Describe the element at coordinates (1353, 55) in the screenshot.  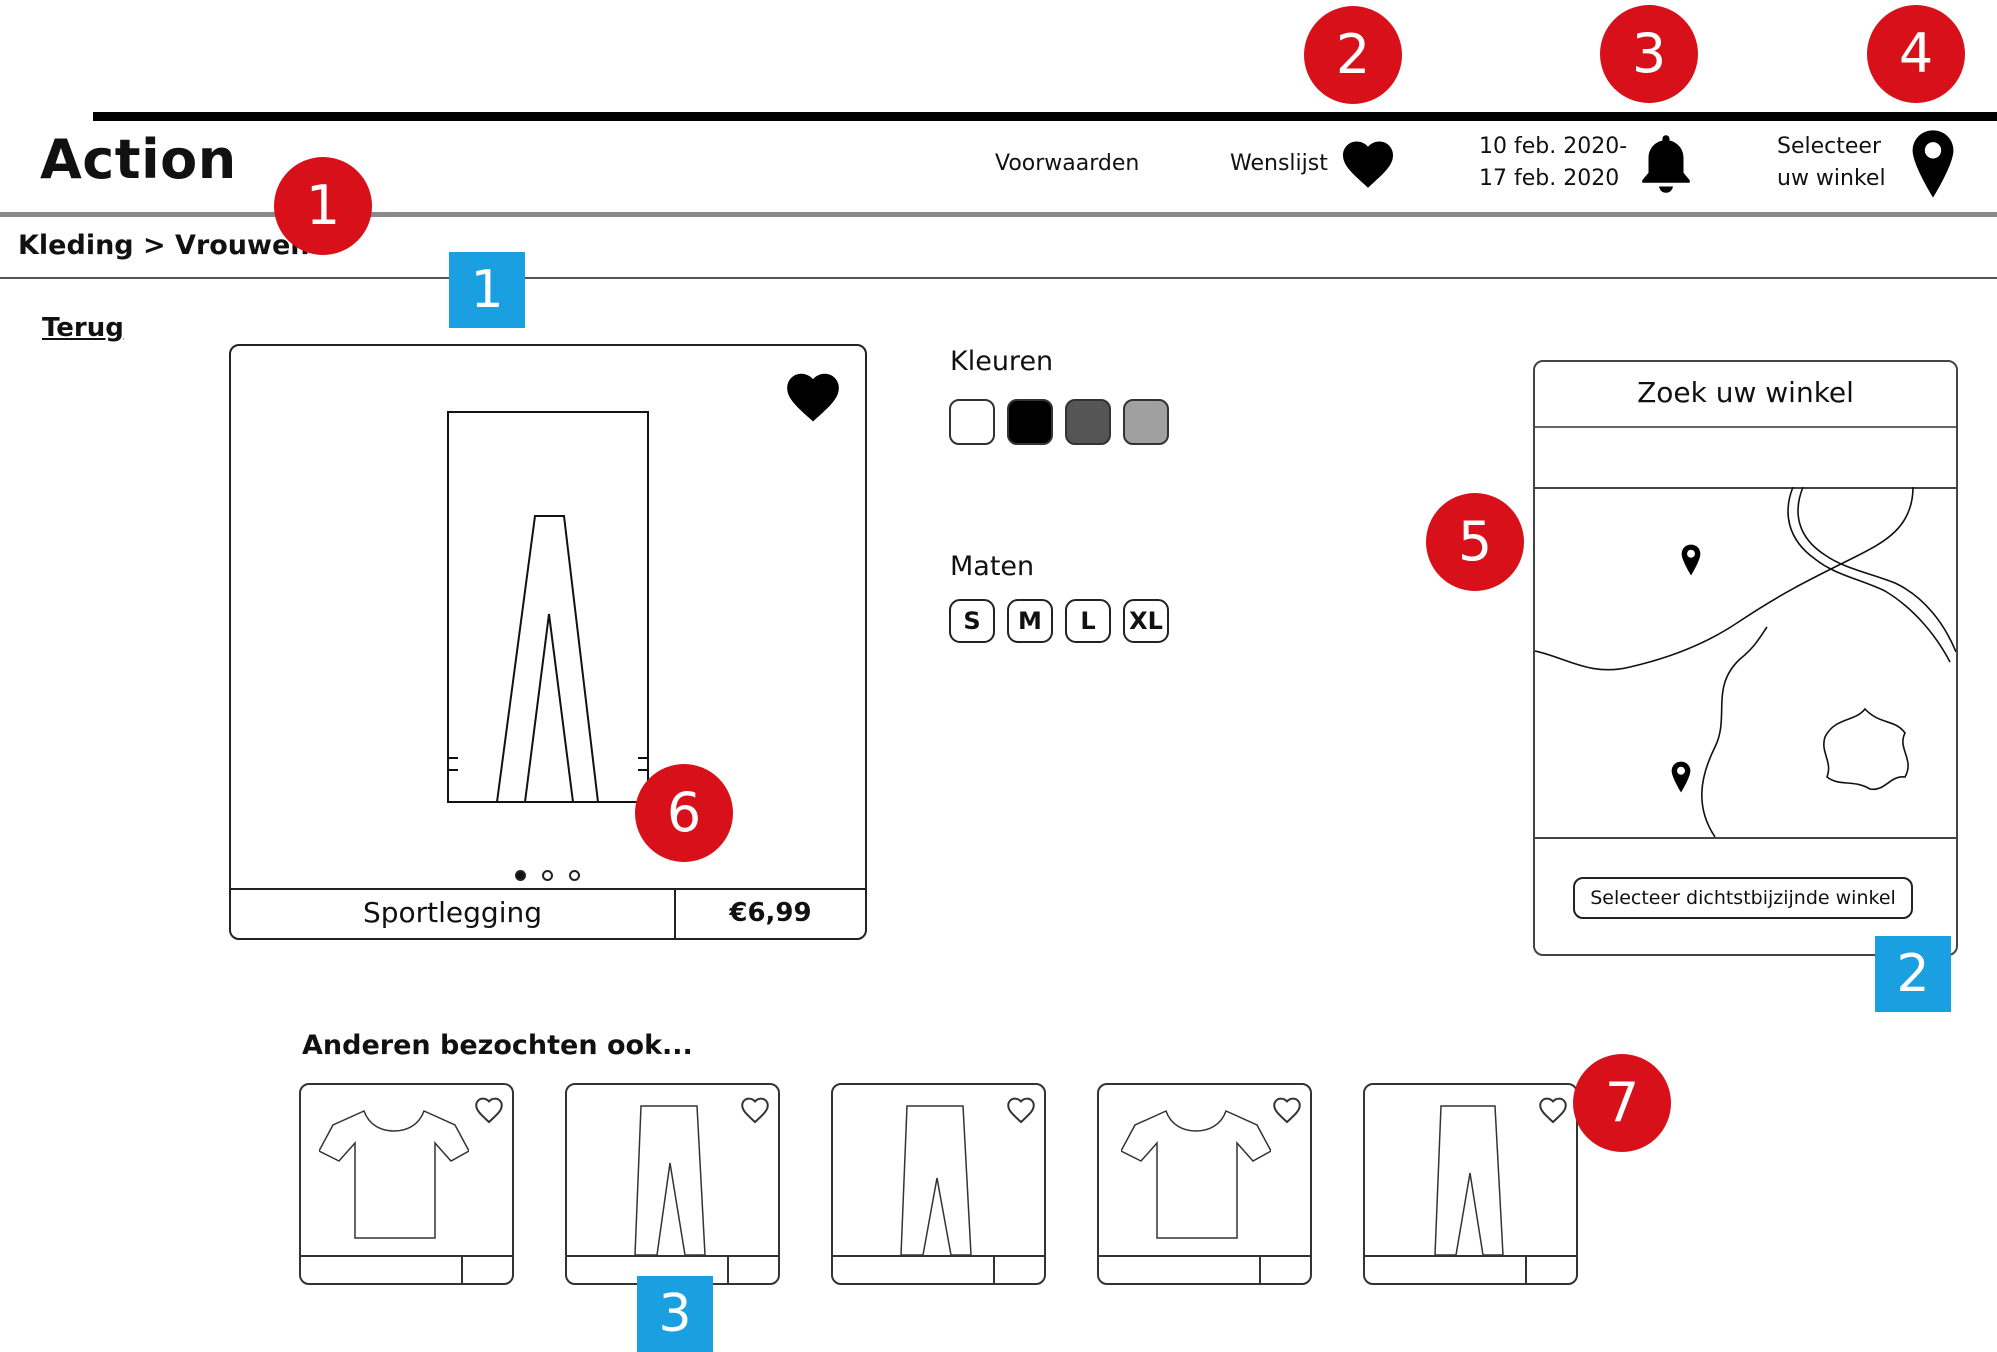
I see `annotation-badge-red-2: 2` at that location.